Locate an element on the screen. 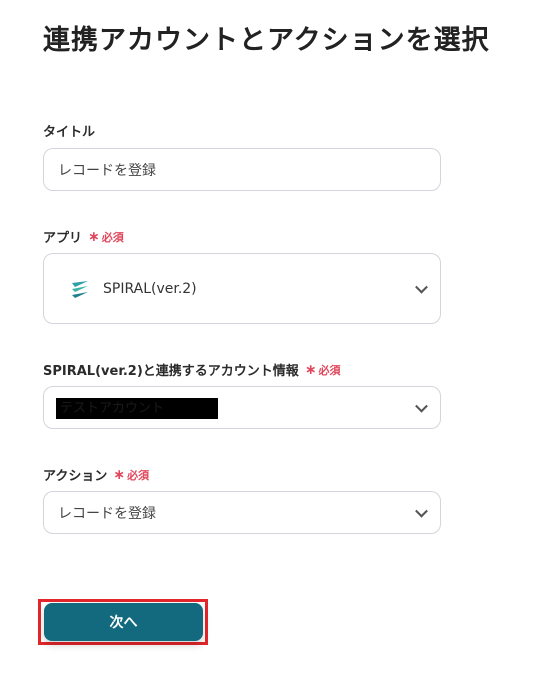 The image size is (553, 687). app-name: SPIRAL(ver.2) is located at coordinates (150, 288).